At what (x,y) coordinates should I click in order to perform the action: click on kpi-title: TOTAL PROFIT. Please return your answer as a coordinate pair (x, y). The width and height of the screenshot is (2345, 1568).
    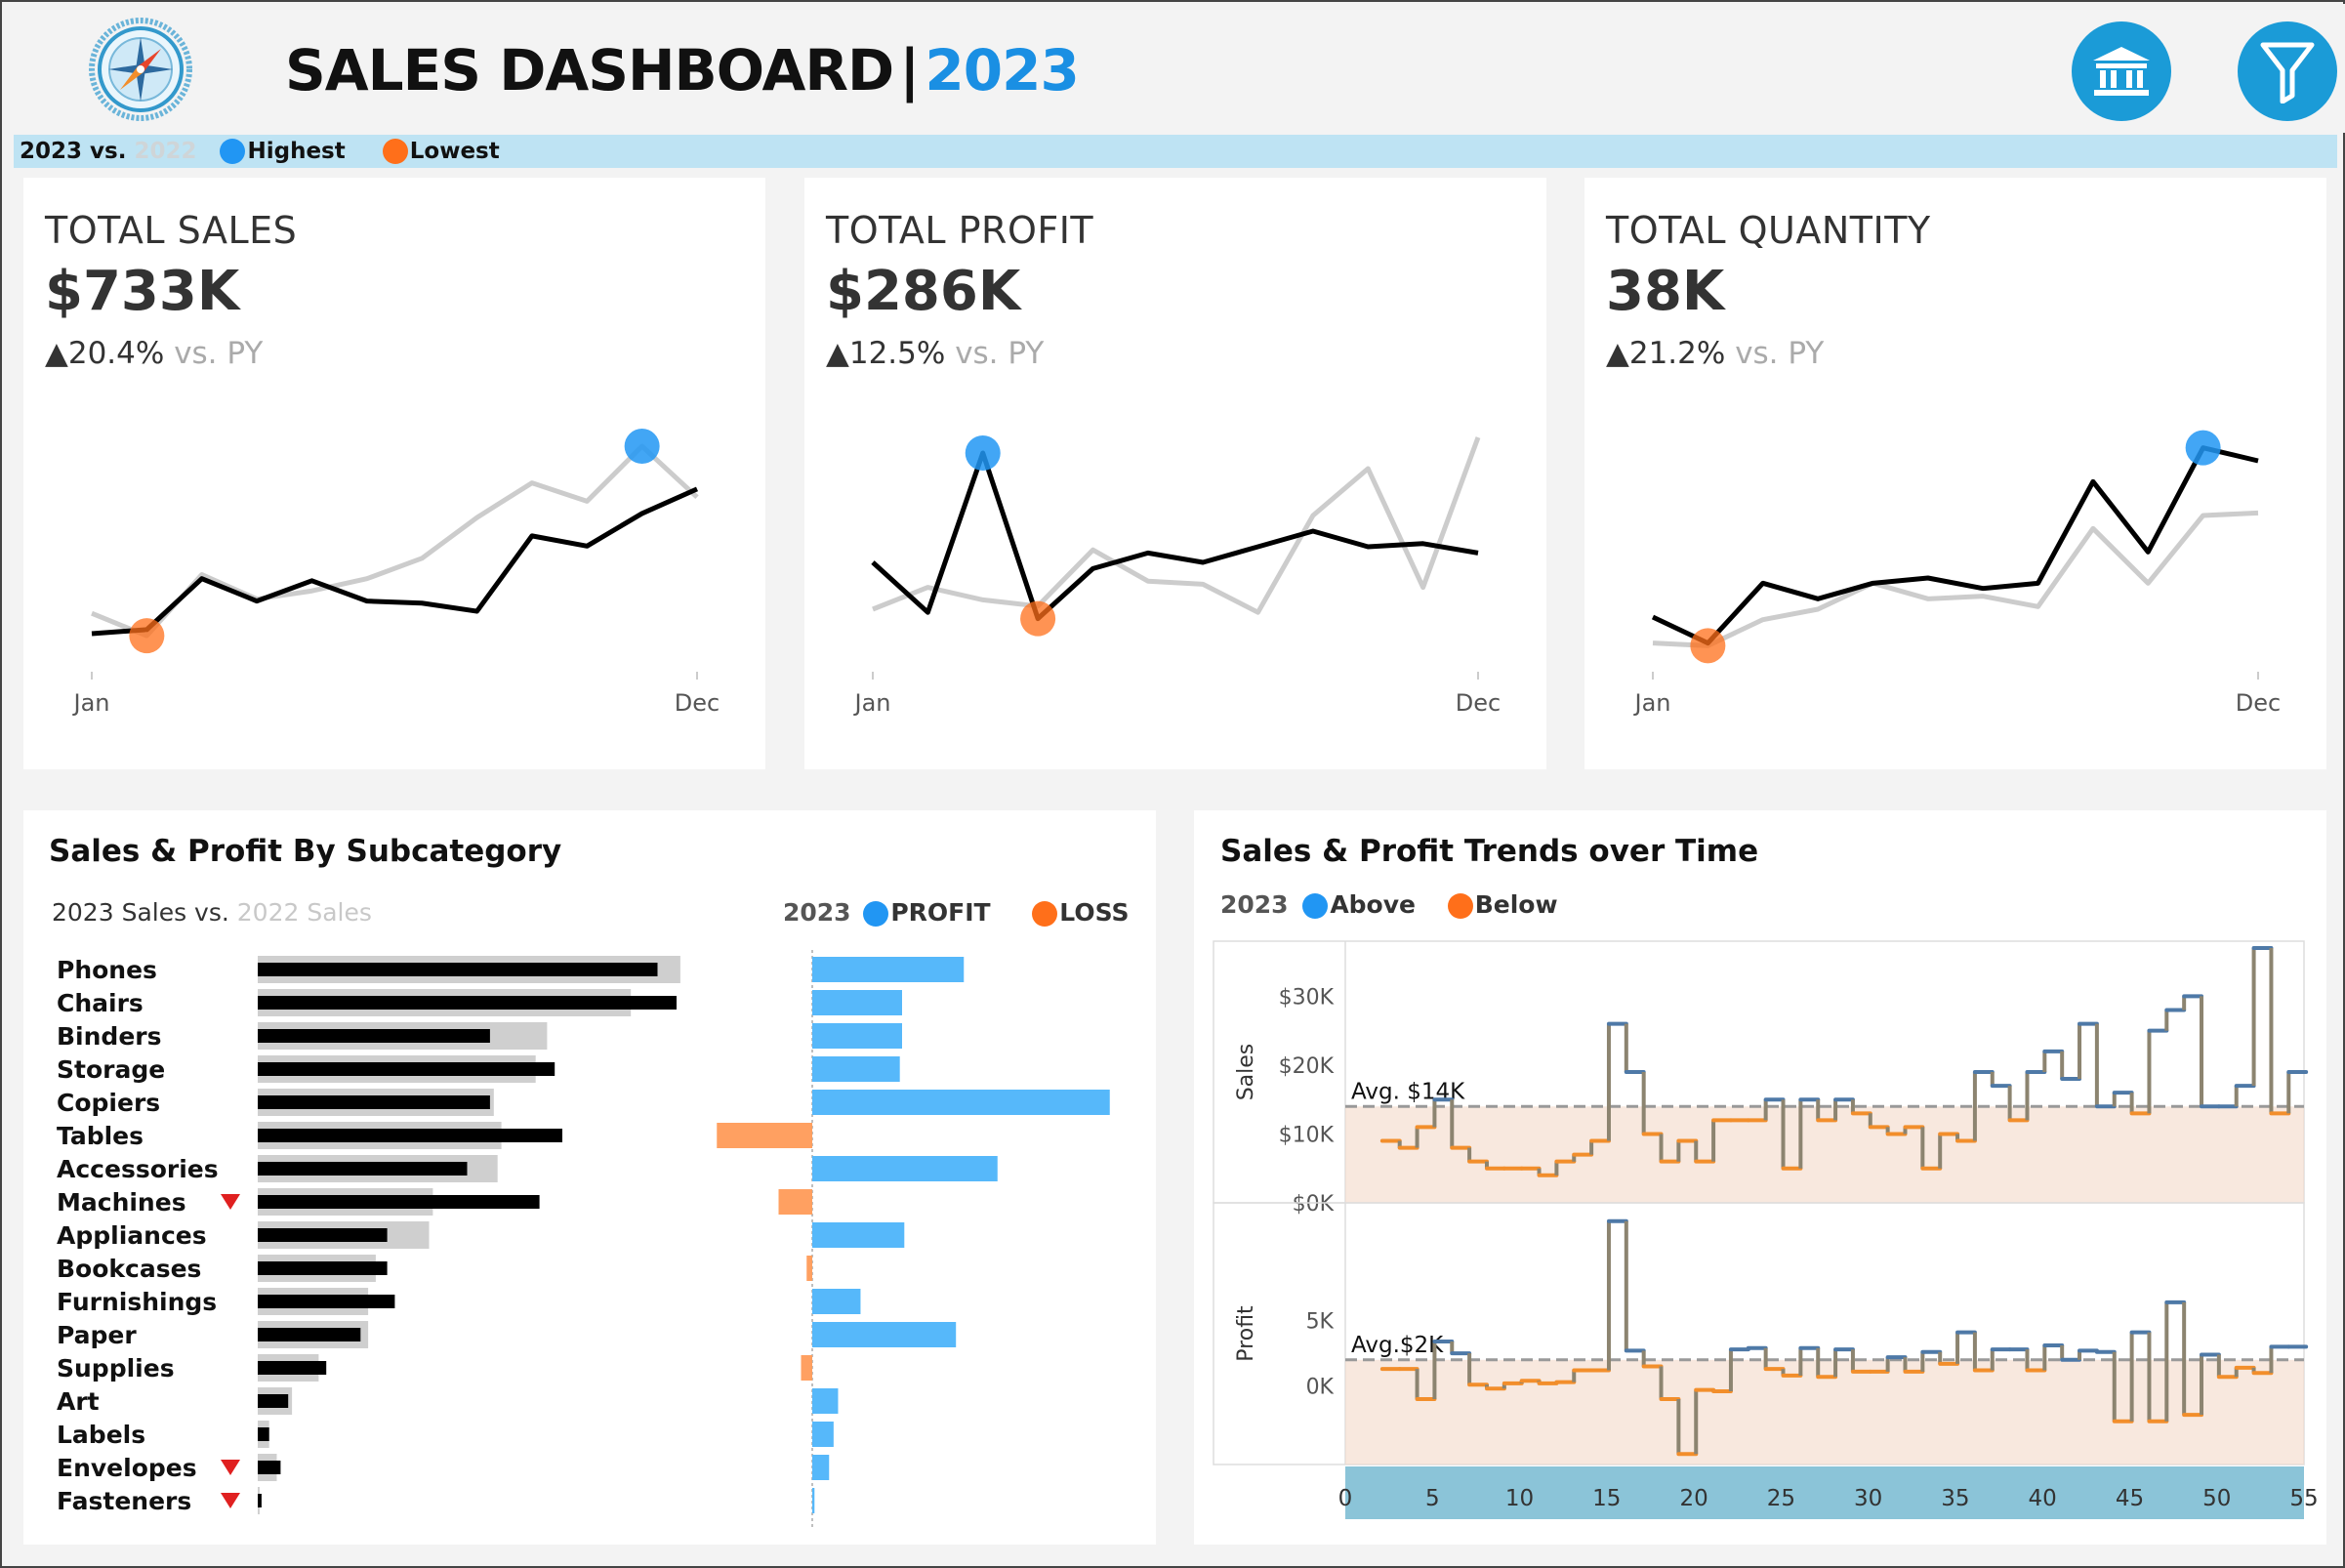
    Looking at the image, I should click on (960, 230).